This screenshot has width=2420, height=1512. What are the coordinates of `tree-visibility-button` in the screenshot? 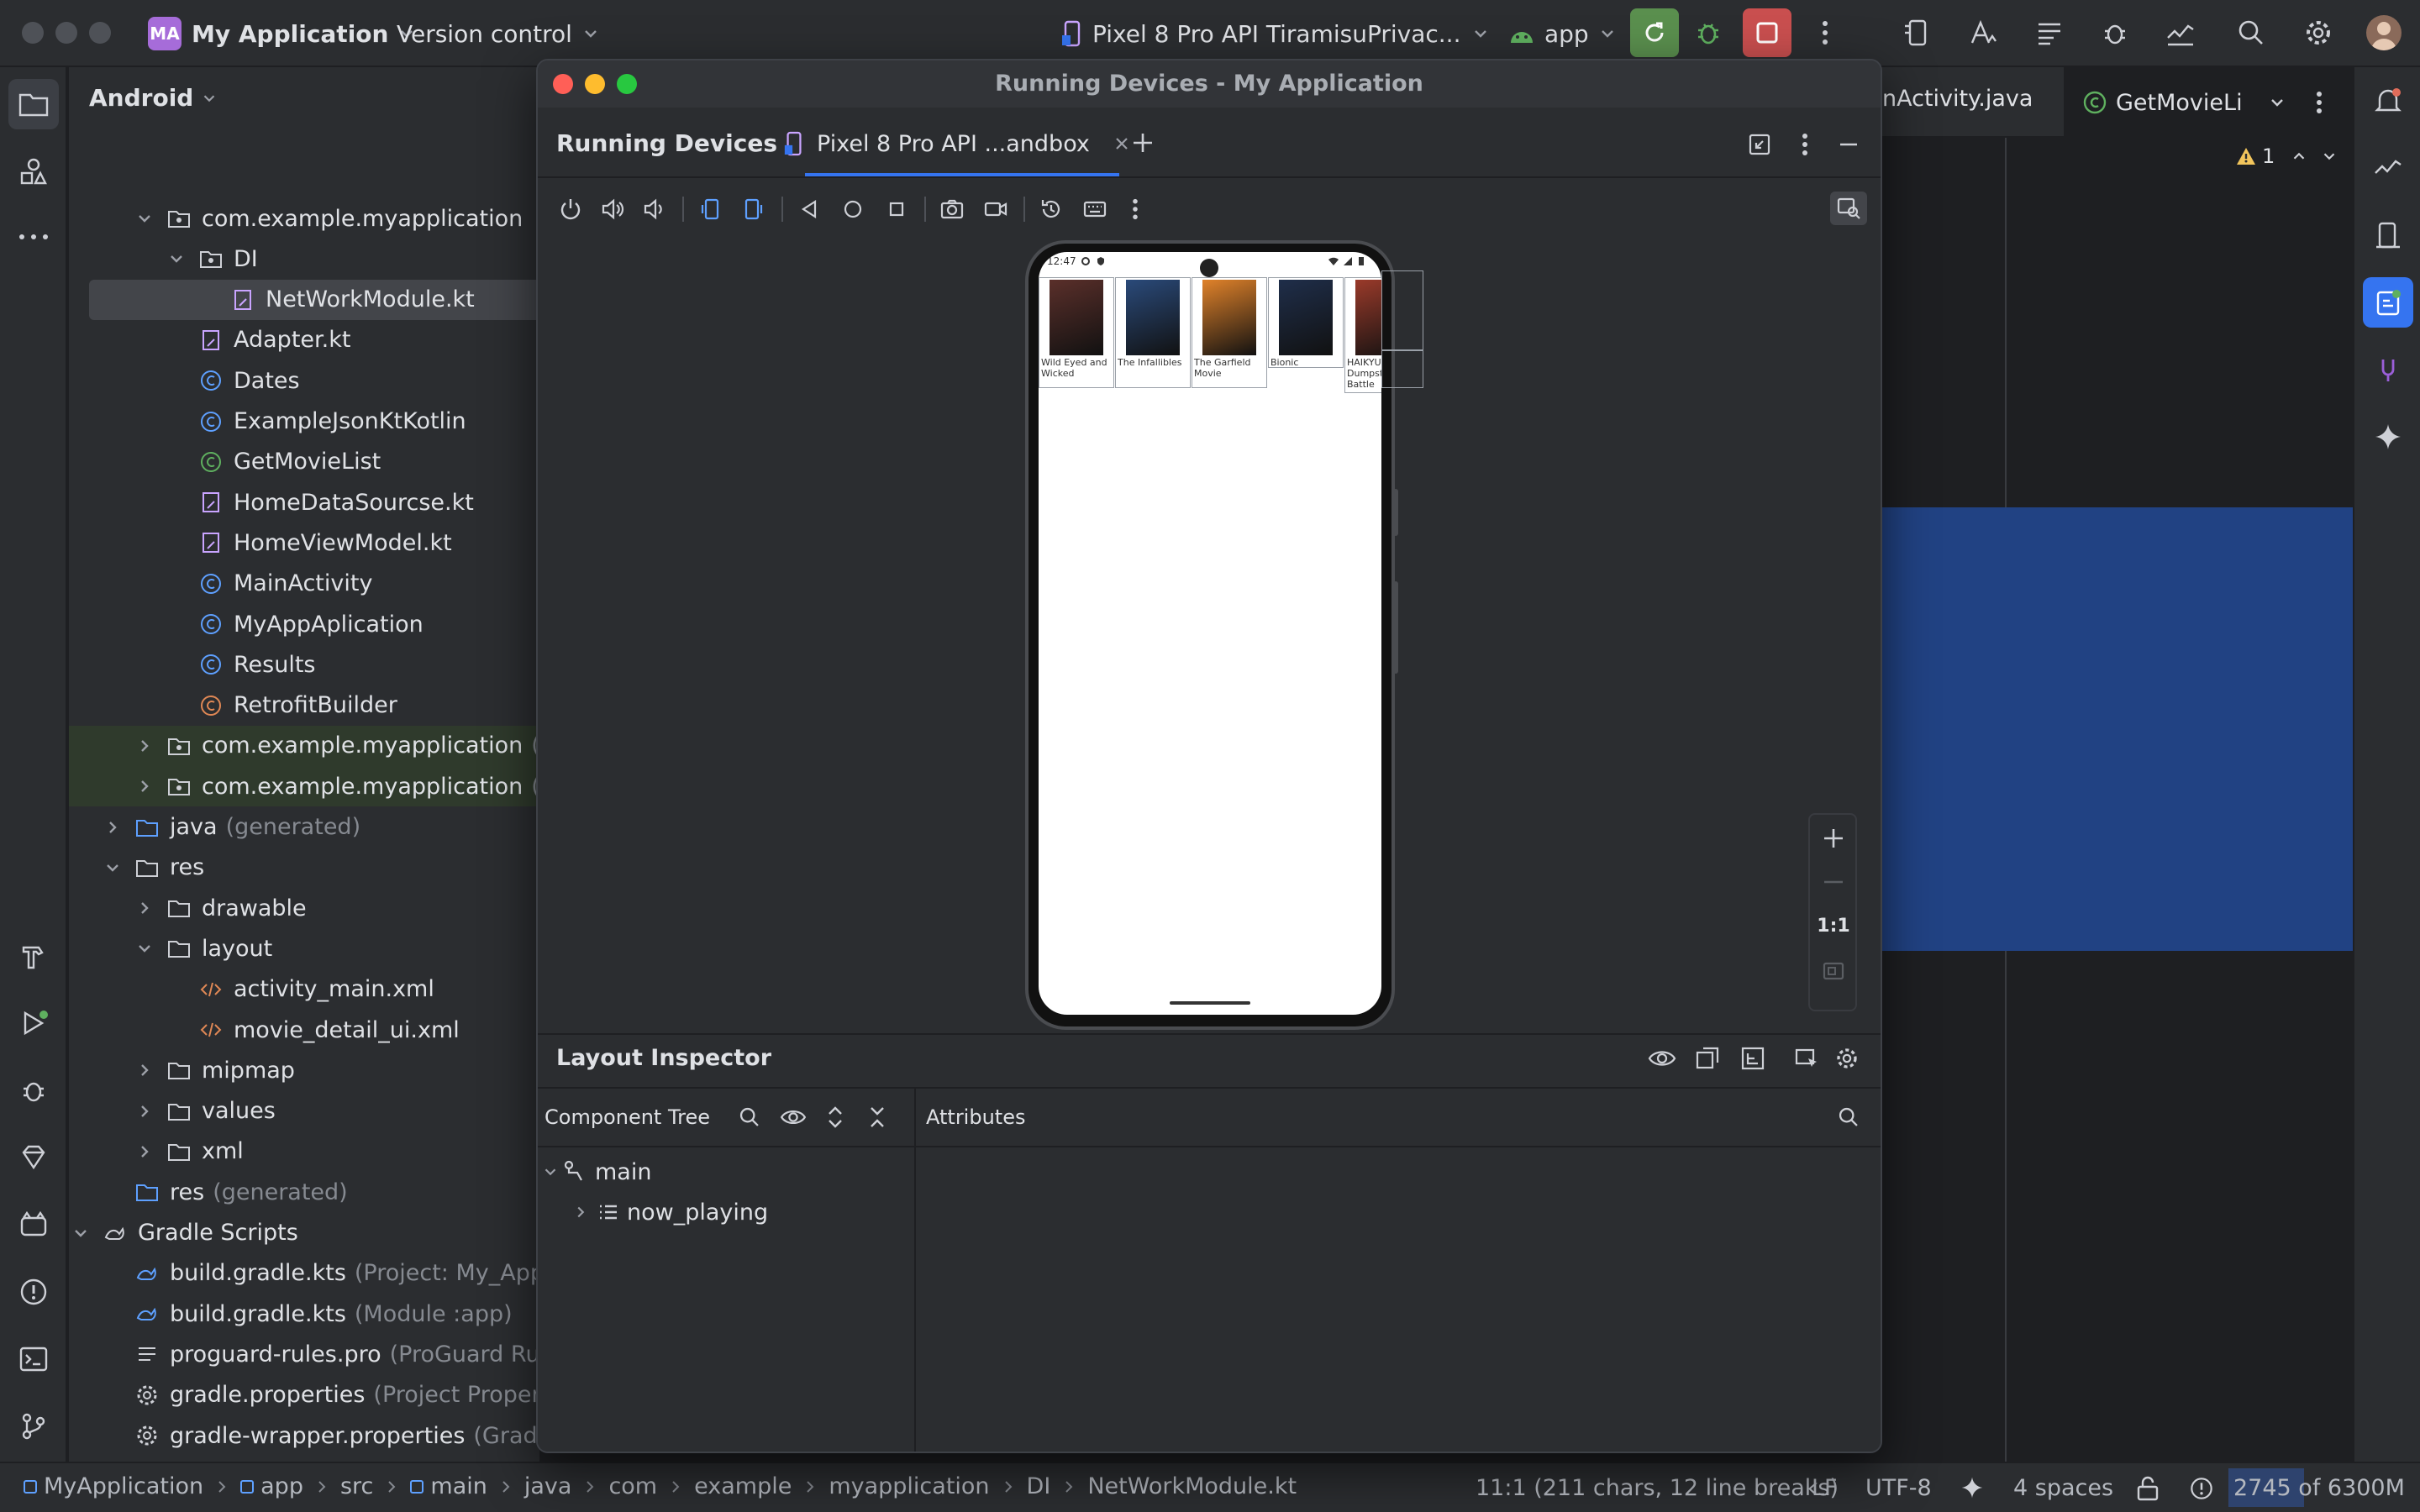 It's located at (793, 1117).